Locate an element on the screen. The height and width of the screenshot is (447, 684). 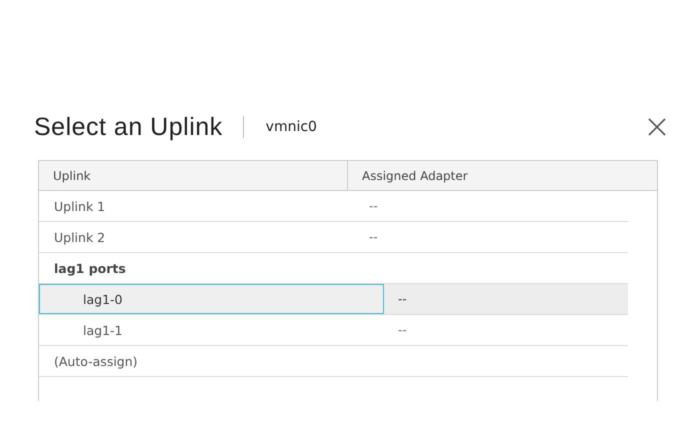
column-header: Uplink is located at coordinates (193, 175).